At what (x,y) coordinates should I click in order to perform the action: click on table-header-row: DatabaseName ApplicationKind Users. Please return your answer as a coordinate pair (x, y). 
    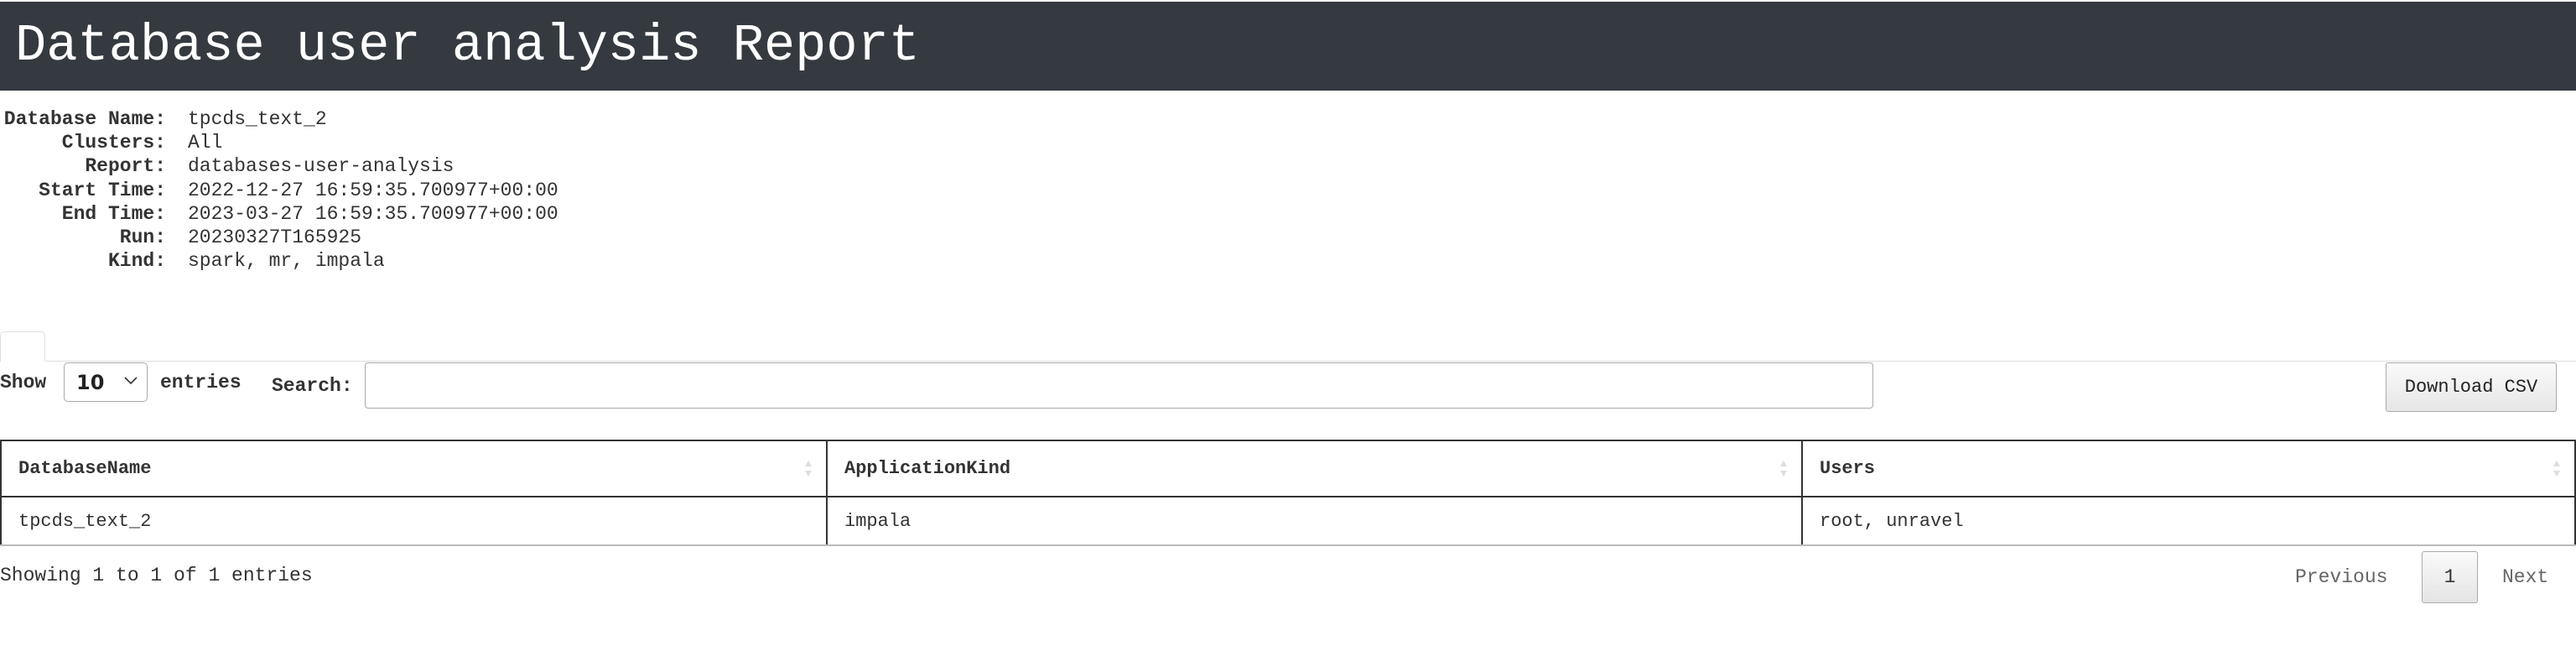
    Looking at the image, I should click on (1288, 468).